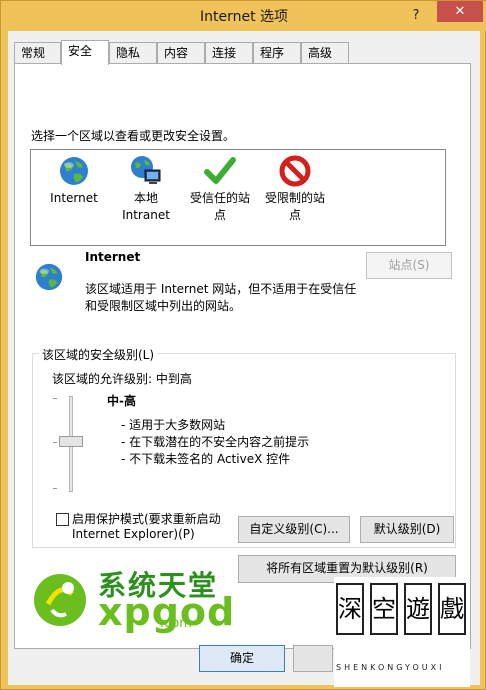 The height and width of the screenshot is (690, 486). I want to click on watermark-text-com: .com, so click(176, 623).